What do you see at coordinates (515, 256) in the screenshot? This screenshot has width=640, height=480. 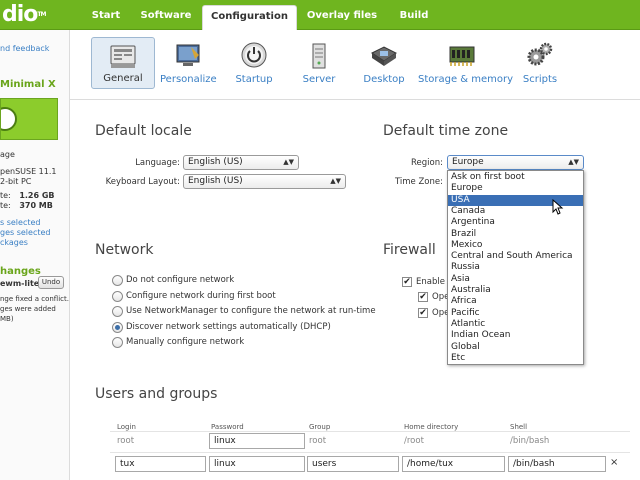 I see `region-option: Central and South America` at bounding box center [515, 256].